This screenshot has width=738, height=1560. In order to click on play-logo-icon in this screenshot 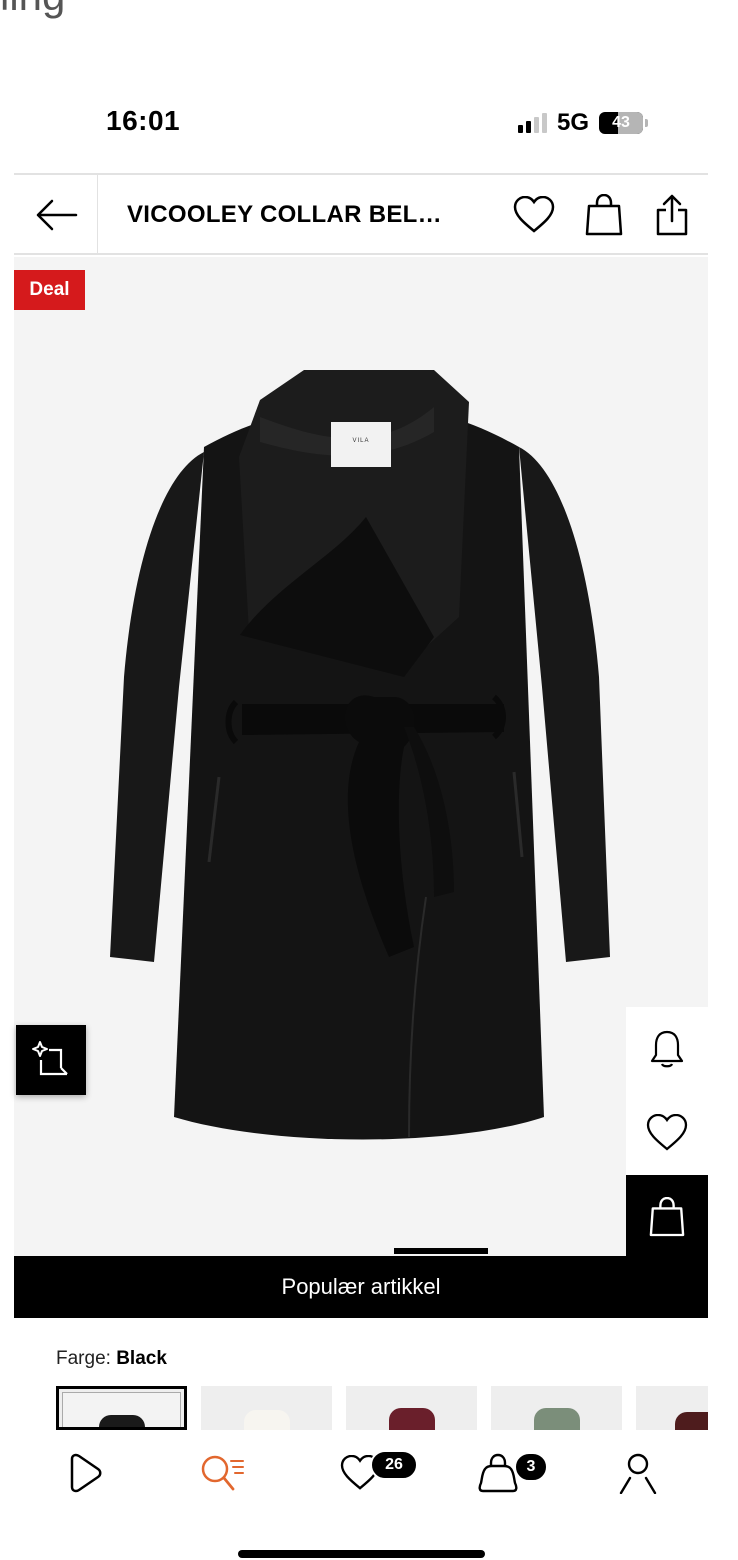, I will do `click(86, 1473)`.